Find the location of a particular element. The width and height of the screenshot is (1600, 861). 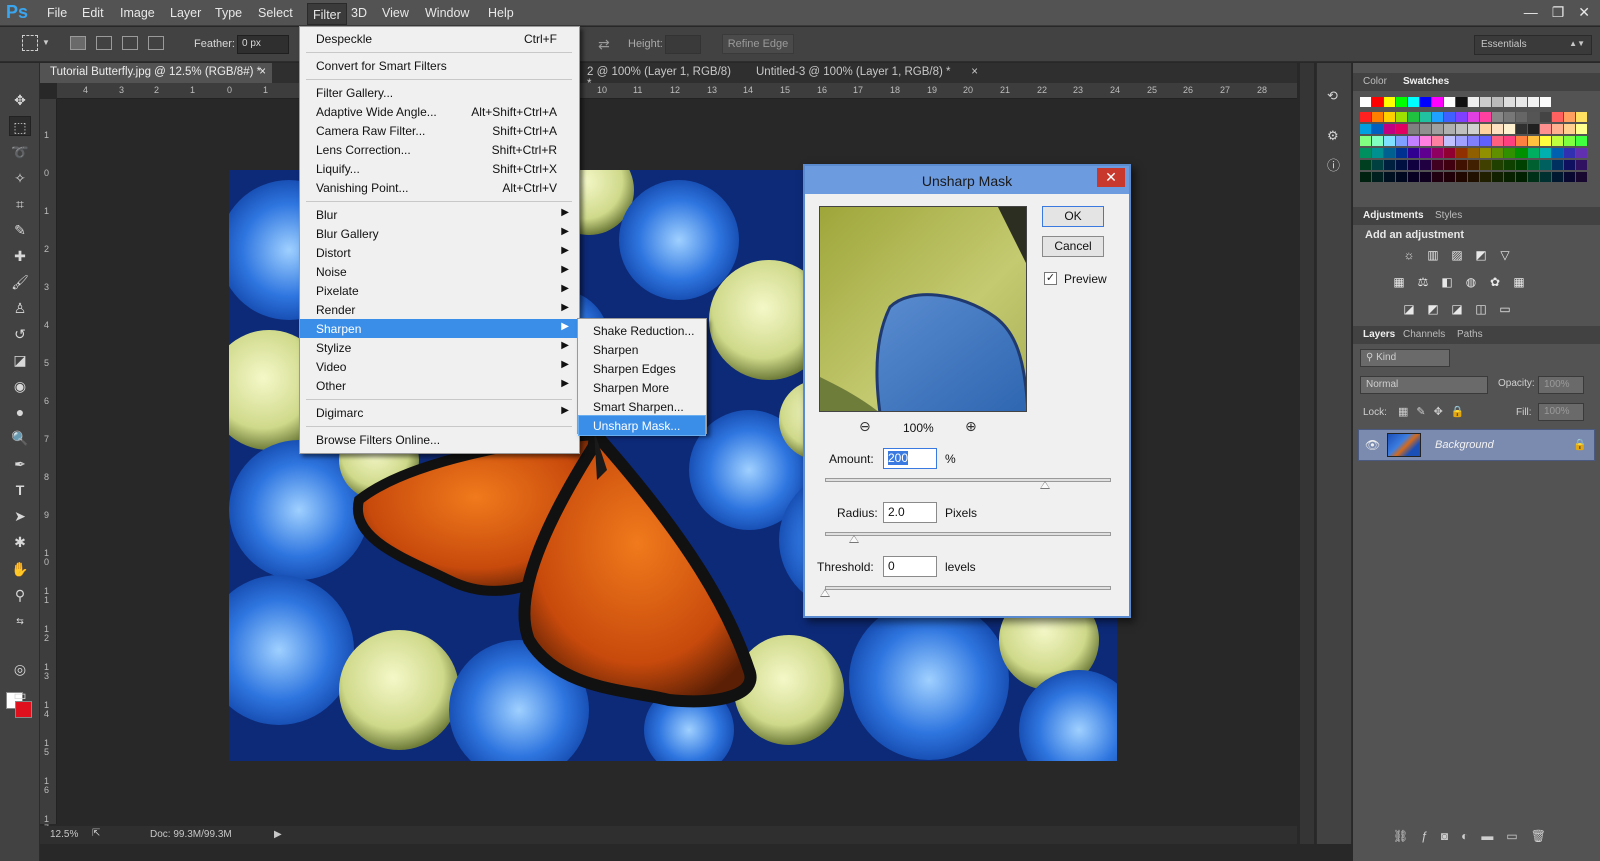

subtract-selection-icon is located at coordinates (130, 43).